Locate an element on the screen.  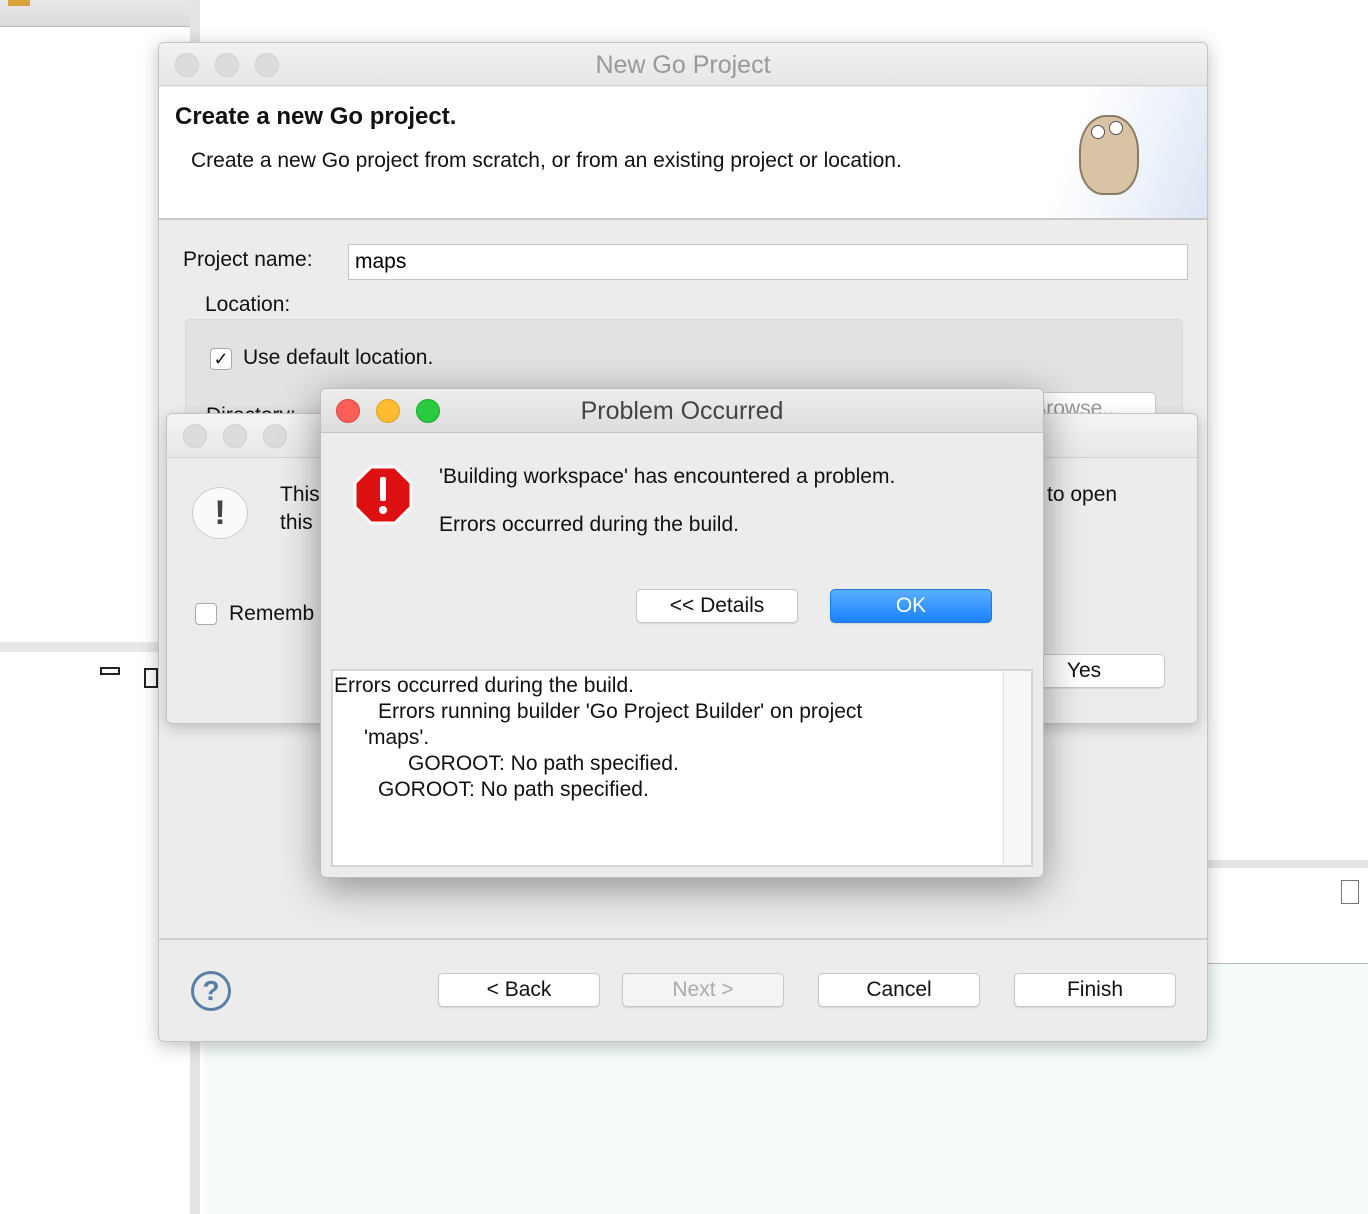
dialog-title: Problem Occurred is located at coordinates (682, 411).